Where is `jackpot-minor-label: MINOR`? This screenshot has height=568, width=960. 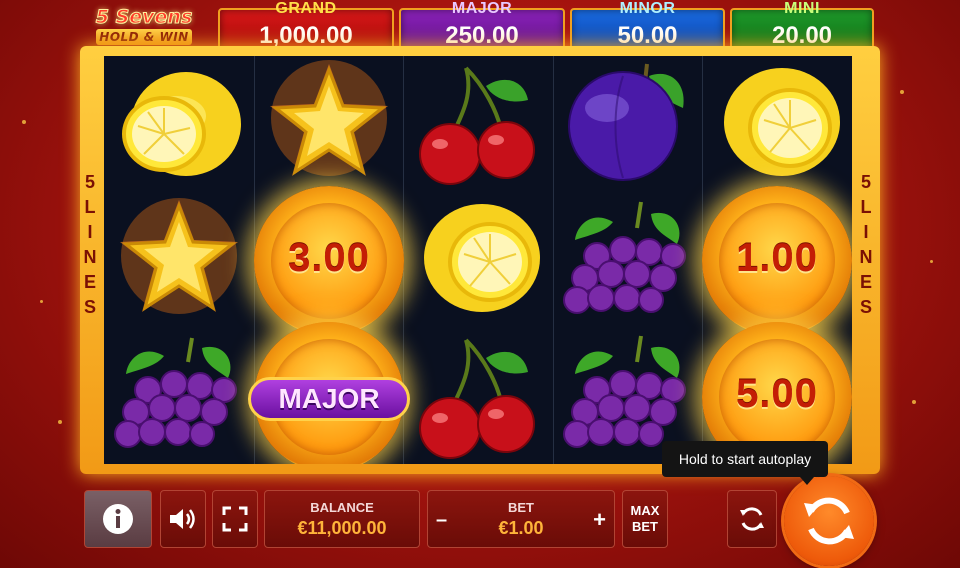
jackpot-minor-label: MINOR is located at coordinates (647, 8).